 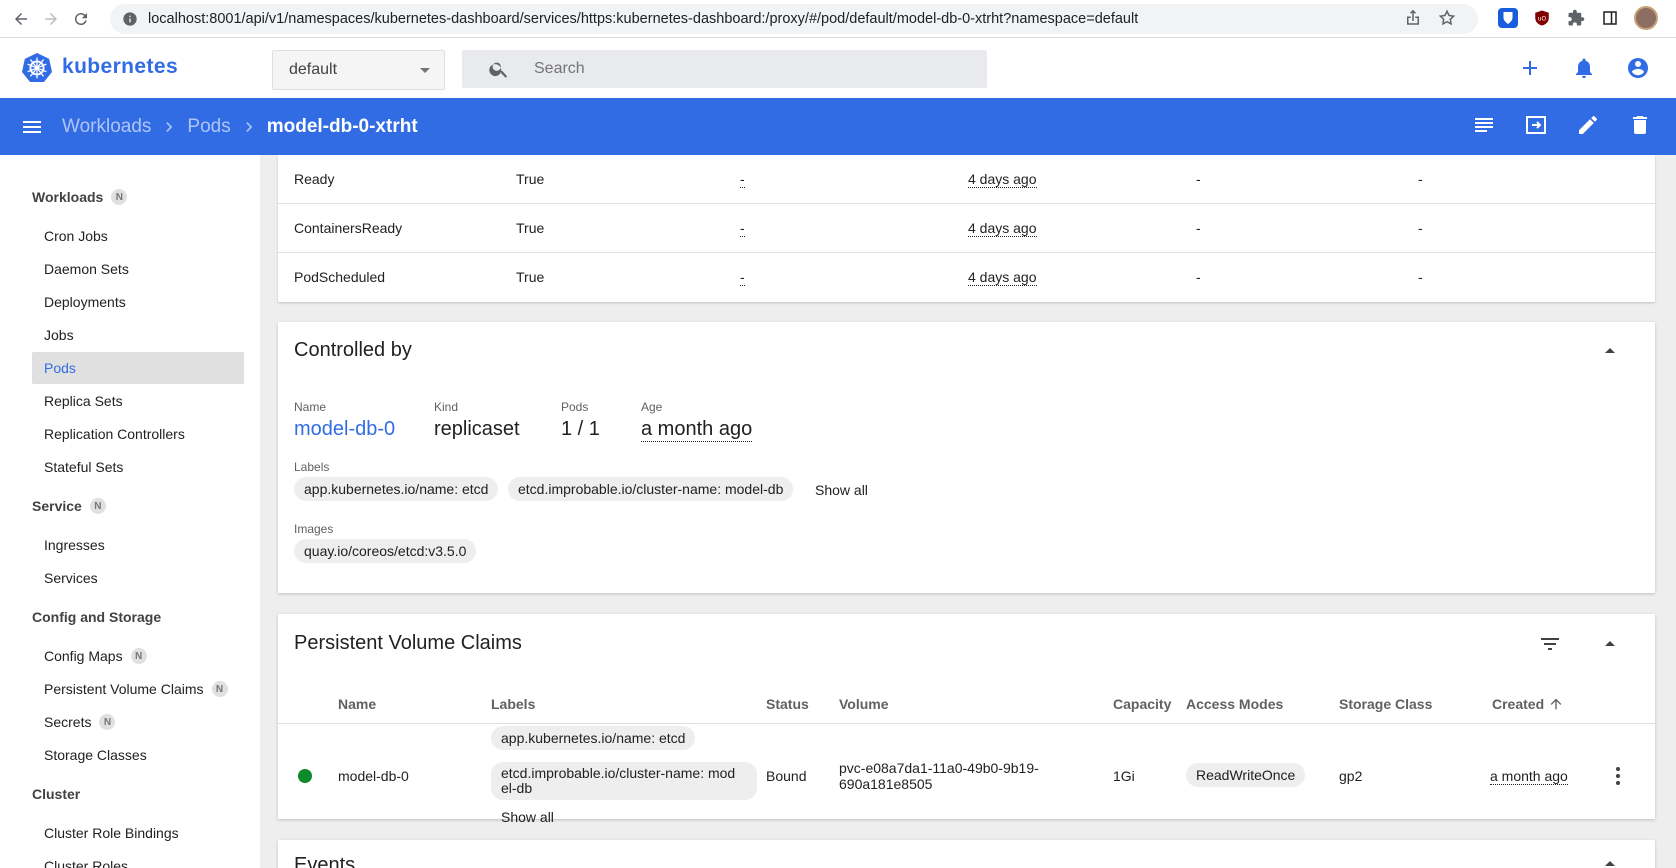 I want to click on forward-icon, so click(x=51, y=19).